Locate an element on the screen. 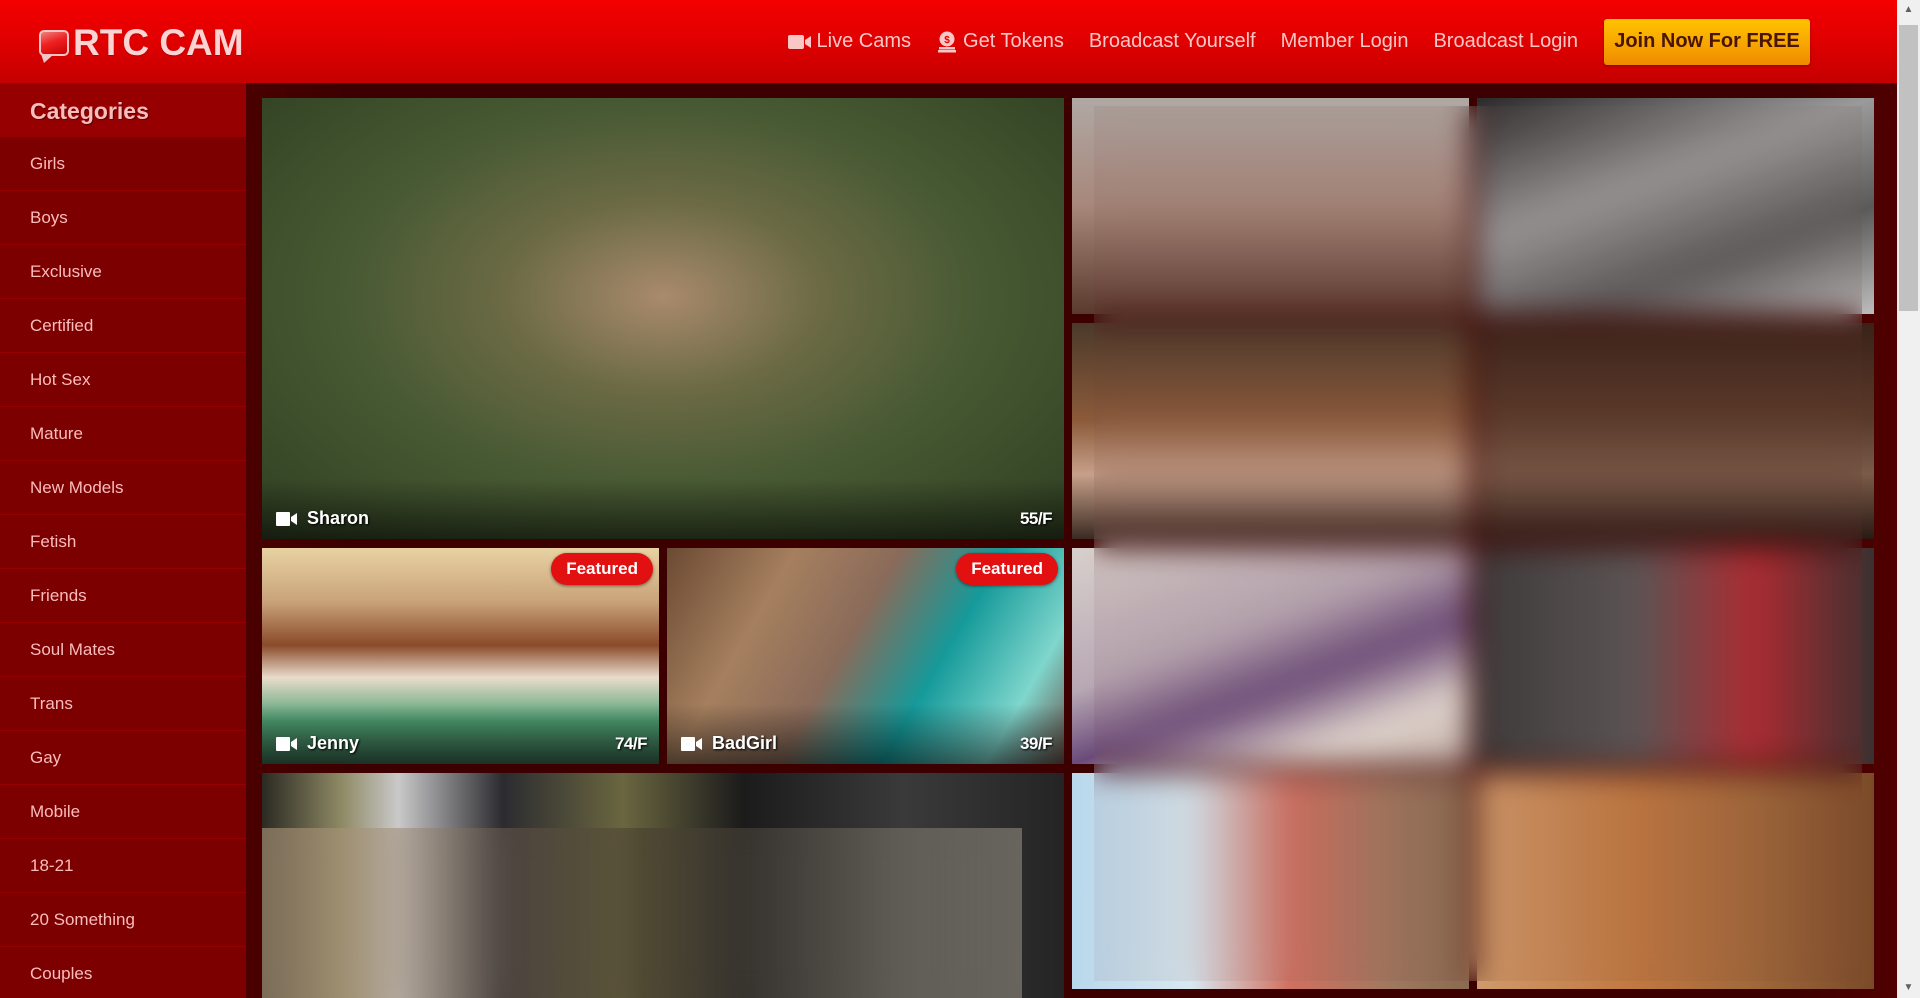 Image resolution: width=1920 pixels, height=998 pixels. categories-heading: Categories is located at coordinates (123, 110).